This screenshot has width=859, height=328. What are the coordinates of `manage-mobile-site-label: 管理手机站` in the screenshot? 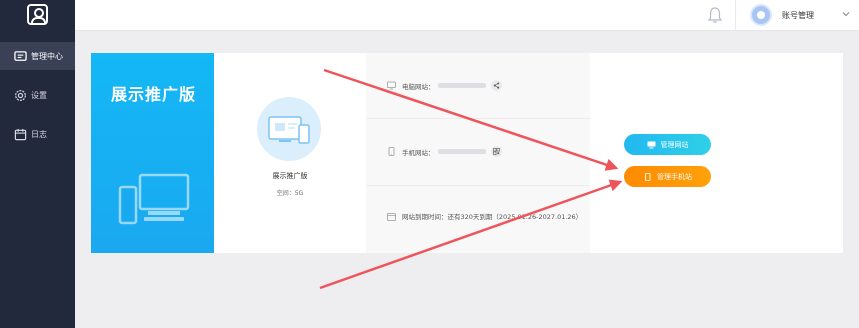 It's located at (674, 176).